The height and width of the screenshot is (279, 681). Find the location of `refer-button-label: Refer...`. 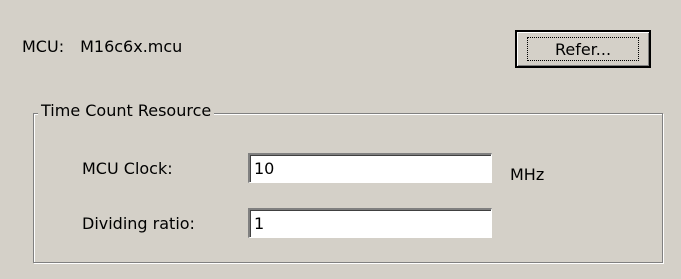

refer-button-label: Refer... is located at coordinates (583, 49).